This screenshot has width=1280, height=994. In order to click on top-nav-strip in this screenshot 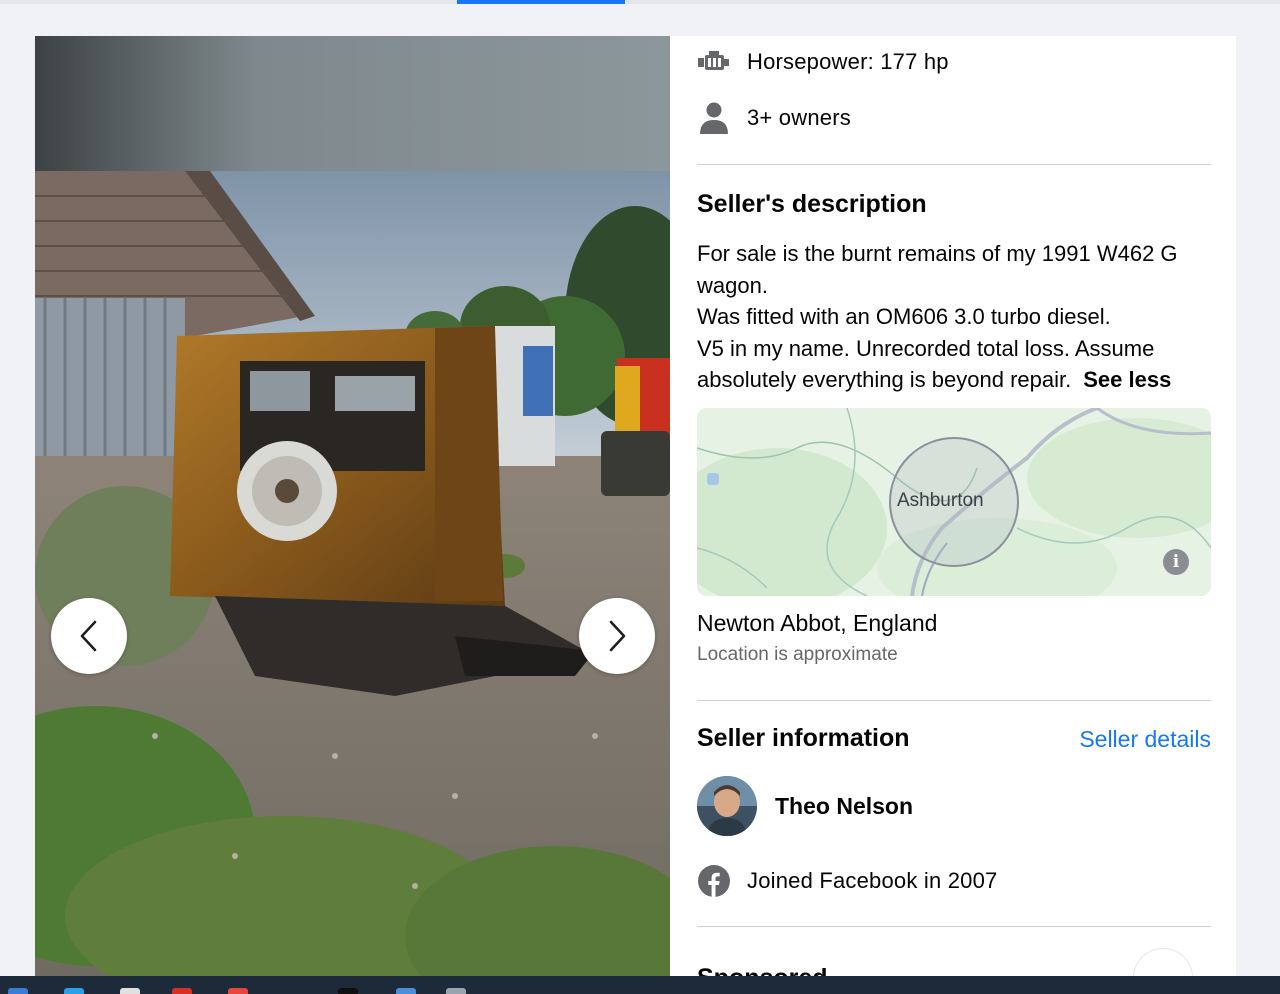, I will do `click(640, 2)`.